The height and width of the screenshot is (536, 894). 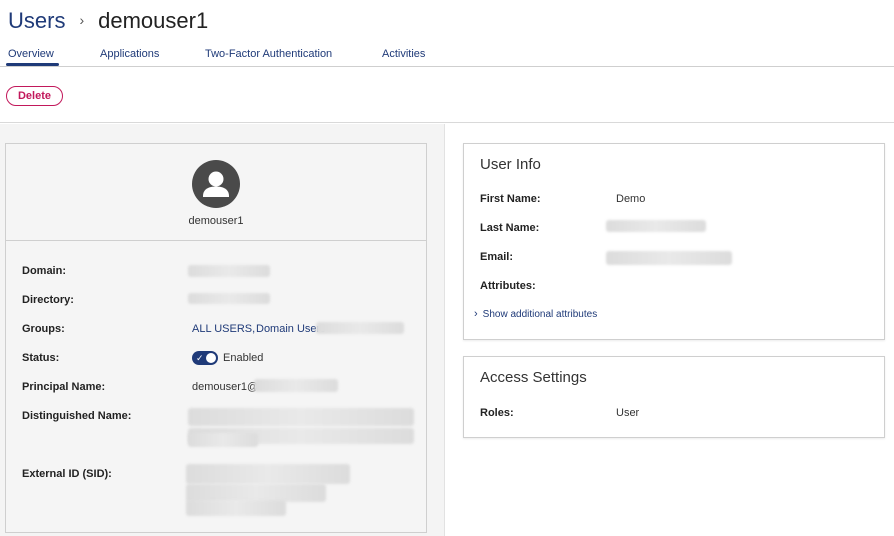 I want to click on tab-applications: Applications, so click(x=129, y=54).